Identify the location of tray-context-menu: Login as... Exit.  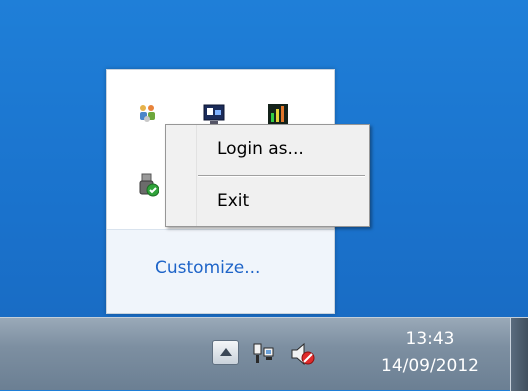
(267, 175).